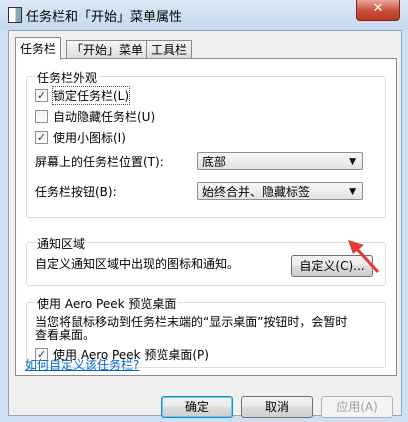  Describe the element at coordinates (169, 49) in the screenshot. I see `tab-toolbars: 工具栏` at that location.